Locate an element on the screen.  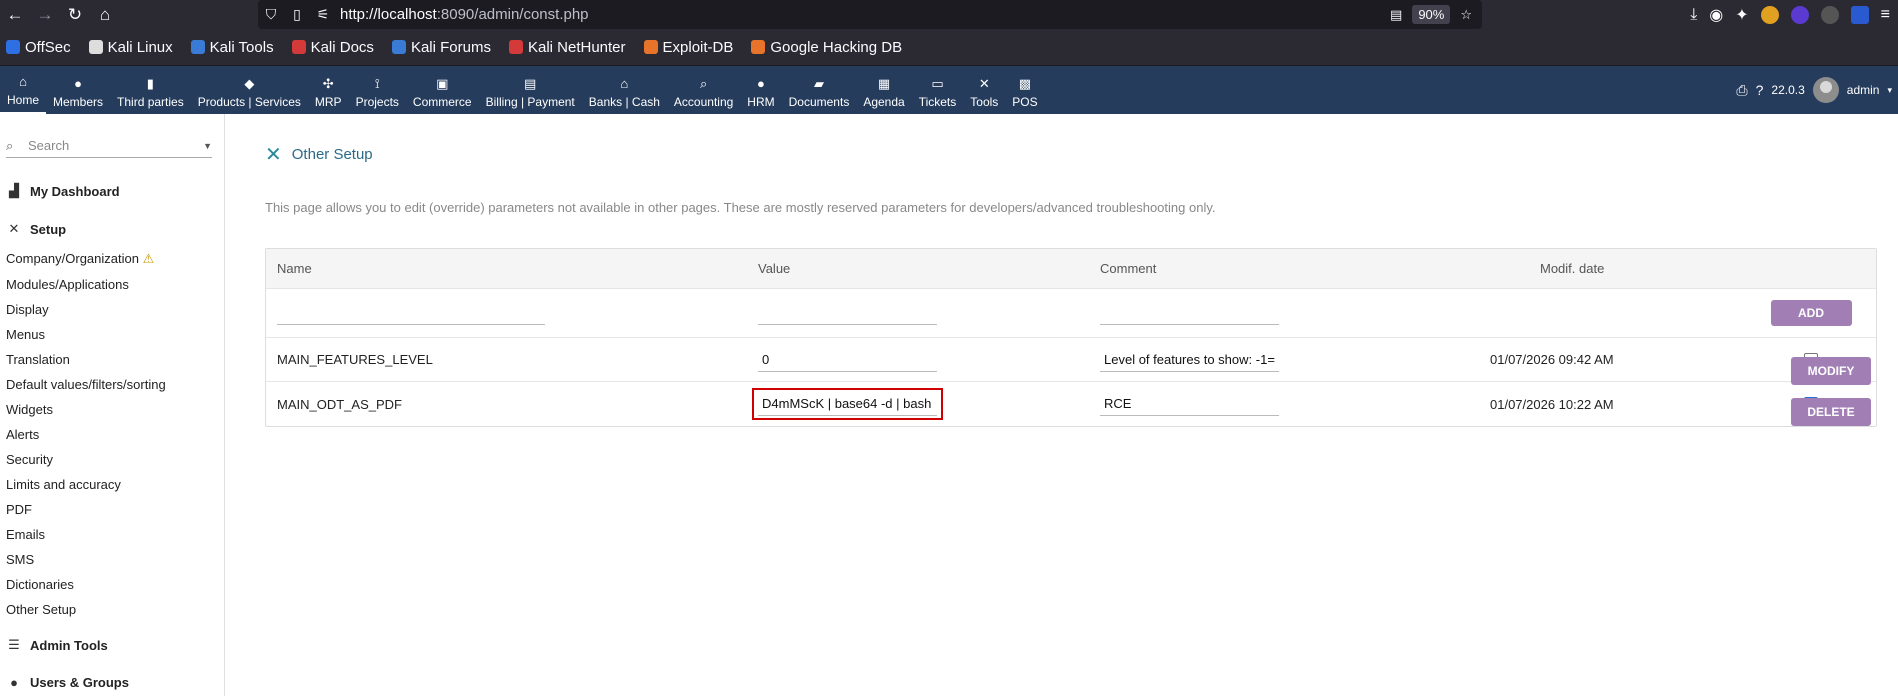
menu-tools: ✕ Tools is located at coordinates (984, 90).